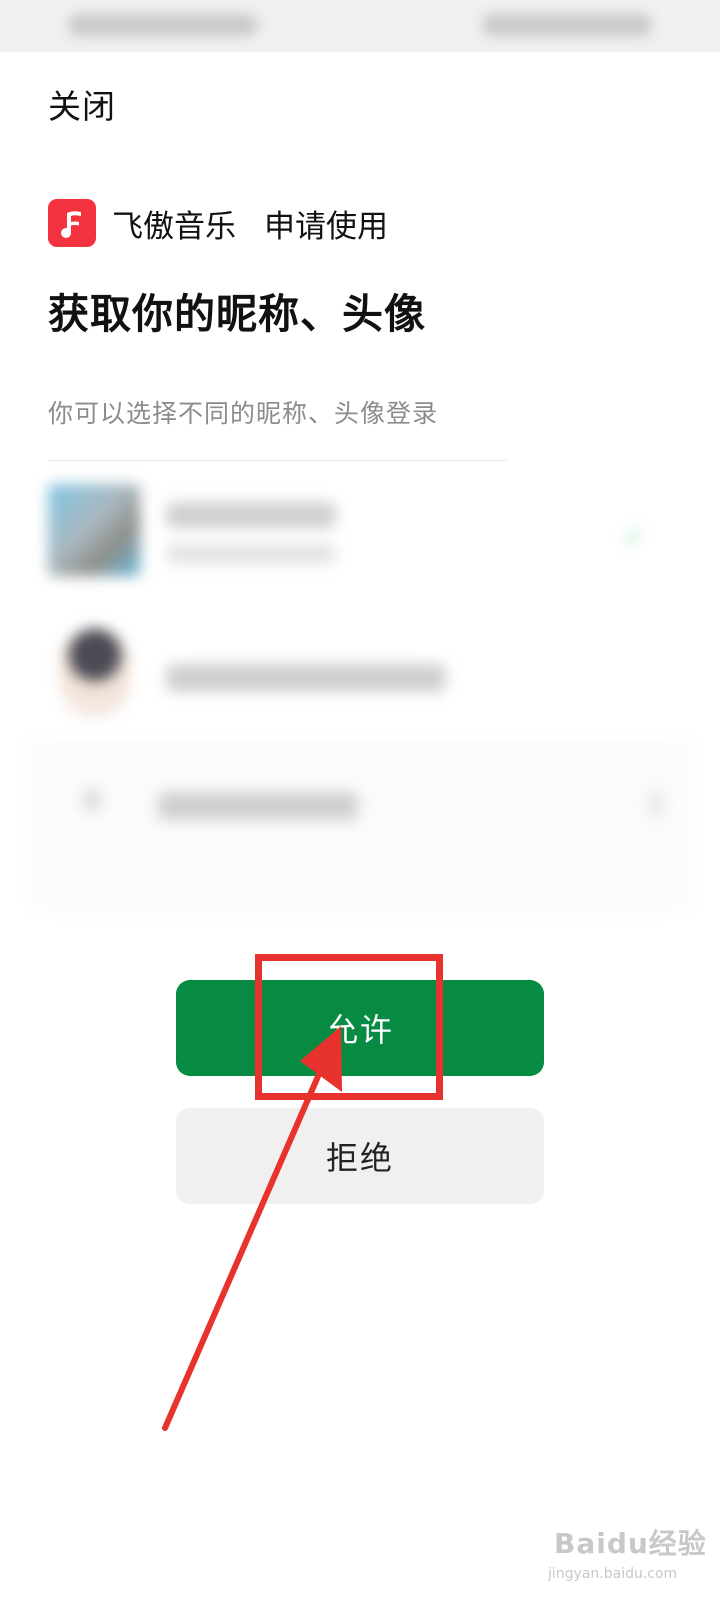 The width and height of the screenshot is (720, 1600). What do you see at coordinates (349, 1027) in the screenshot?
I see `annotation-highlight-box` at bounding box center [349, 1027].